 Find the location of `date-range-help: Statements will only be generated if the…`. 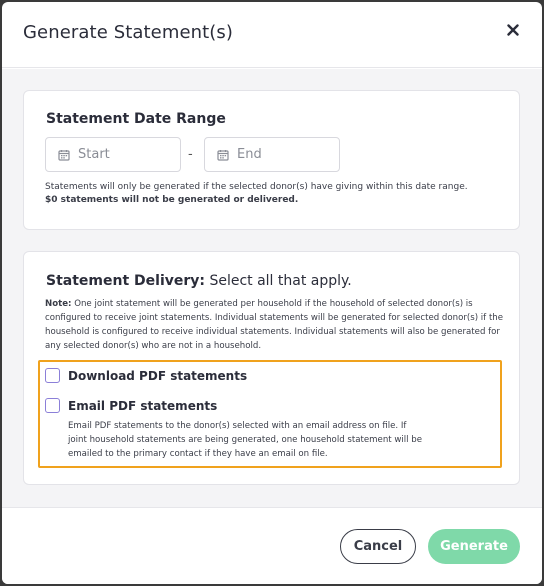

date-range-help: Statements will only be generated if the… is located at coordinates (256, 187).